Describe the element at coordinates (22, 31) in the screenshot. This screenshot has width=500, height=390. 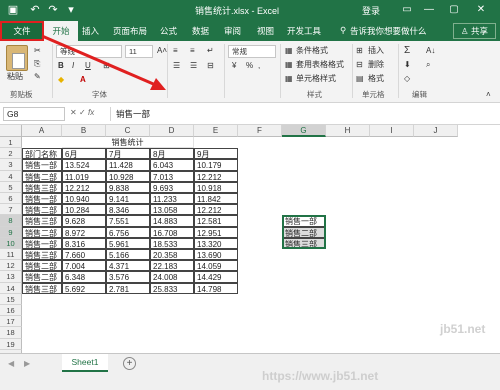
I see `tab-file: 文件` at that location.